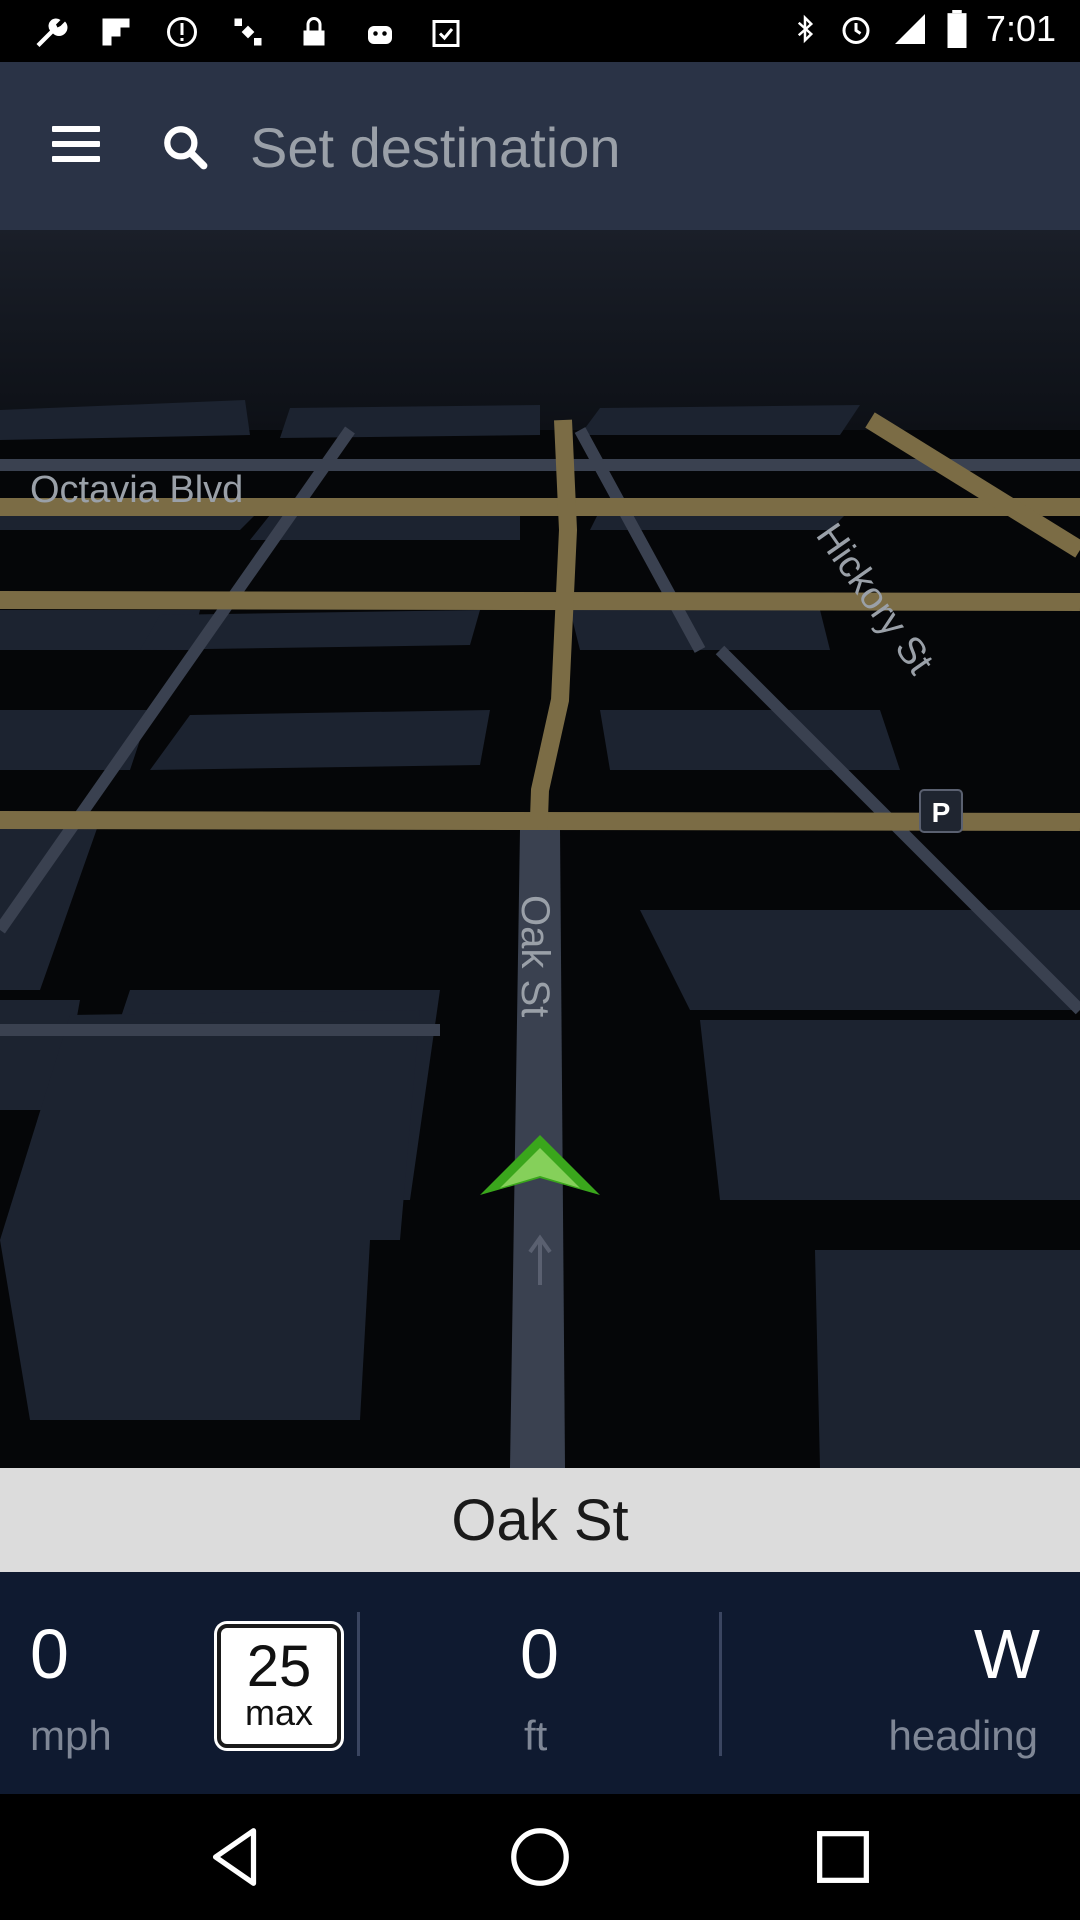 This screenshot has width=1080, height=1920. What do you see at coordinates (380, 32) in the screenshot?
I see `android-icon` at bounding box center [380, 32].